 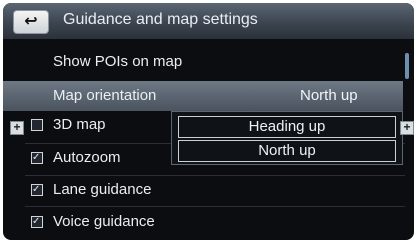 I want to click on checkbox-autozoom, so click(x=37, y=158).